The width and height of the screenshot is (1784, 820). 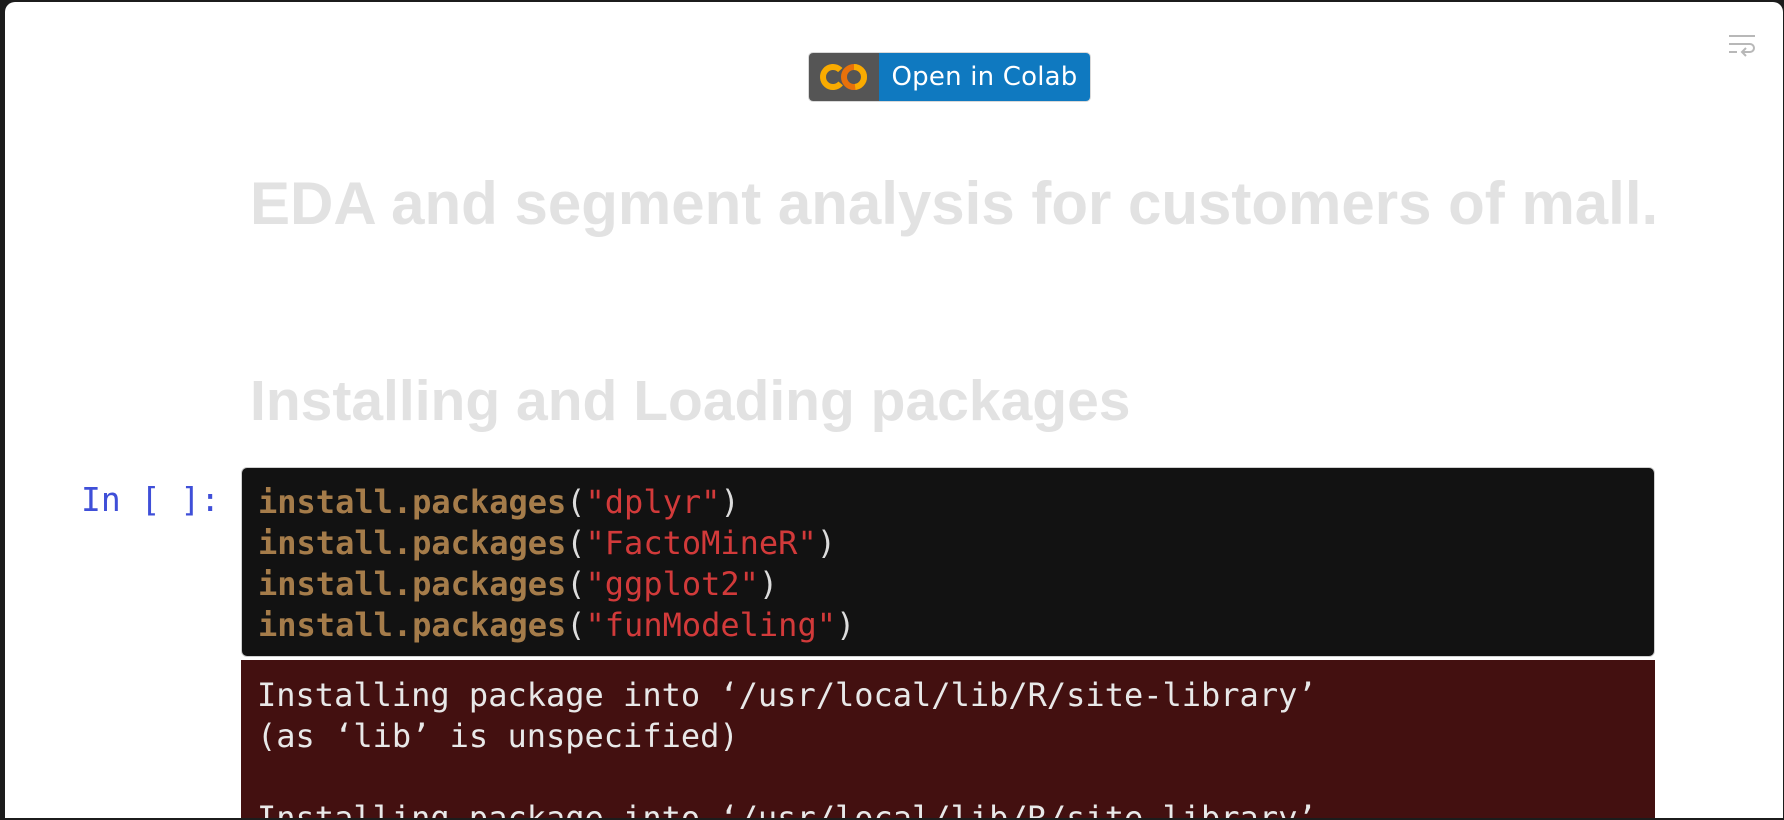 I want to click on open-in-colab-label: Open in Colab, so click(x=984, y=77).